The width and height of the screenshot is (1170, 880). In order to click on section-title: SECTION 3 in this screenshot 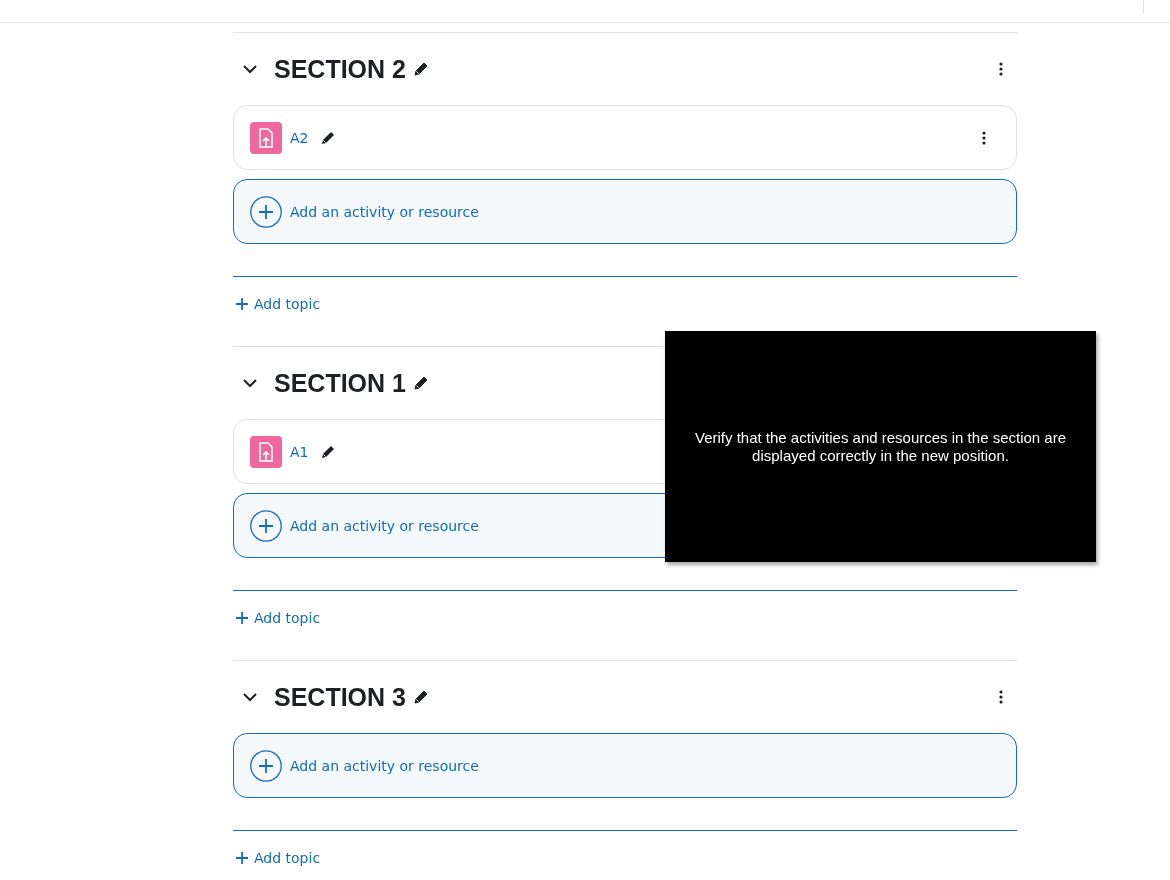, I will do `click(340, 697)`.